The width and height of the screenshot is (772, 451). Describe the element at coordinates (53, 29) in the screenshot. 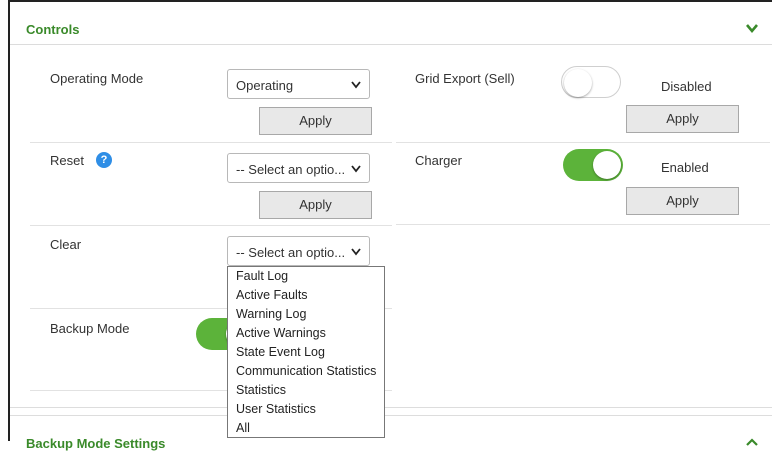

I see `panel-title: Controls` at that location.